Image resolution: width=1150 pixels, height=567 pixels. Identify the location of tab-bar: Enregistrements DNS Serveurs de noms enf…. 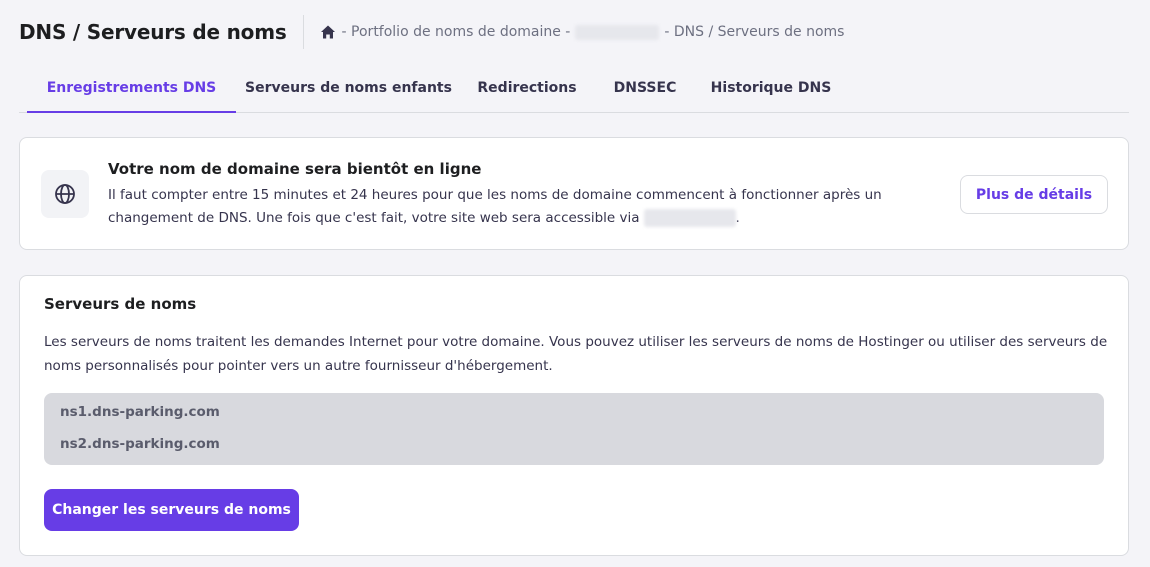
(574, 88).